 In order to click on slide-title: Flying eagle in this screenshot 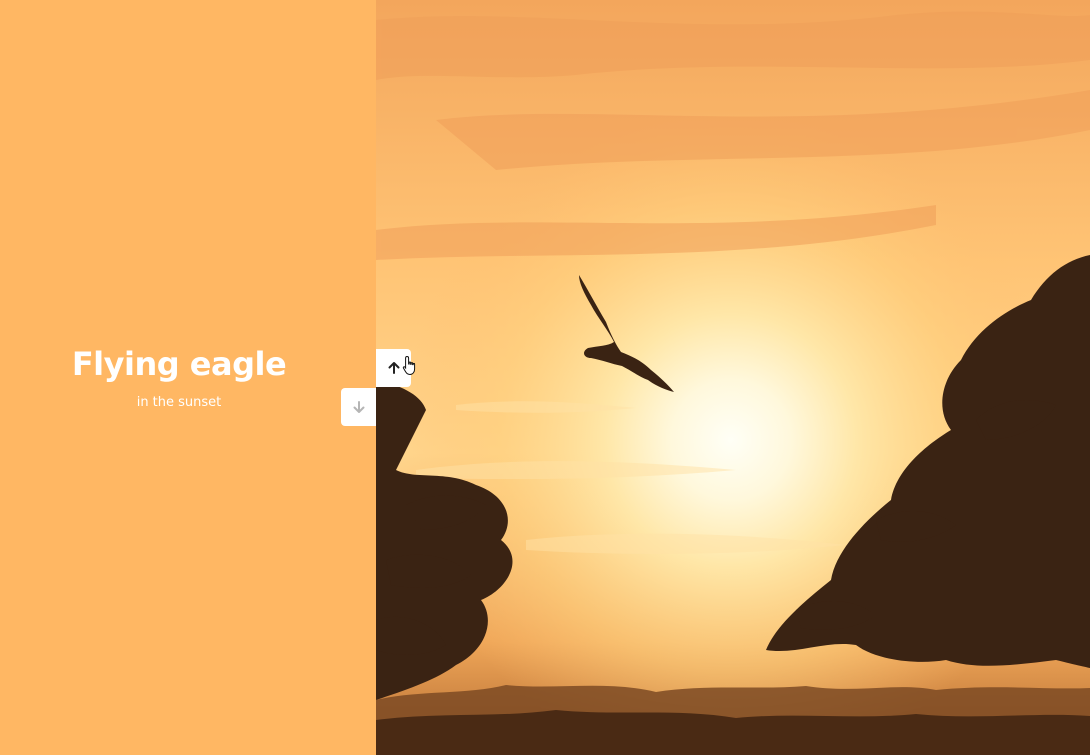, I will do `click(179, 364)`.